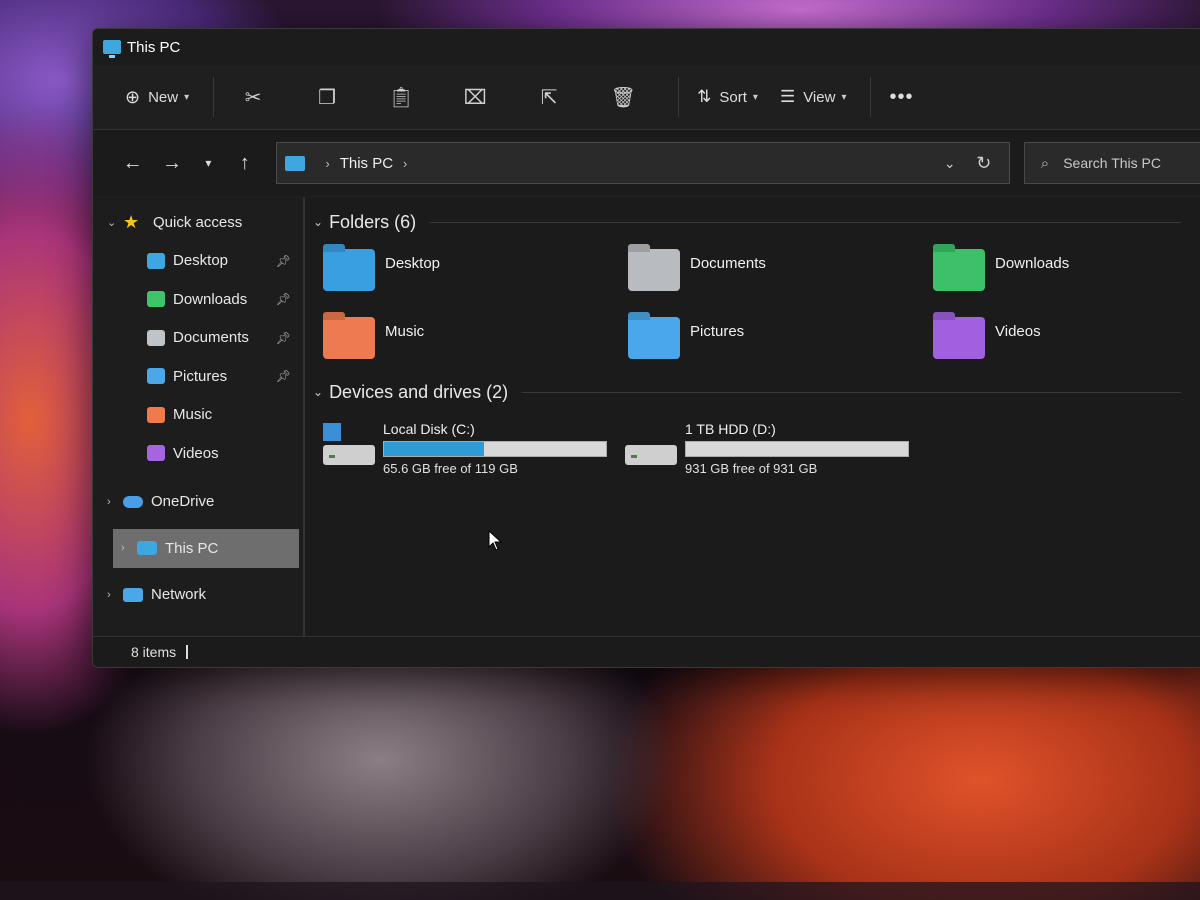 This screenshot has height=900, width=1200. I want to click on music-icon, so click(156, 414).